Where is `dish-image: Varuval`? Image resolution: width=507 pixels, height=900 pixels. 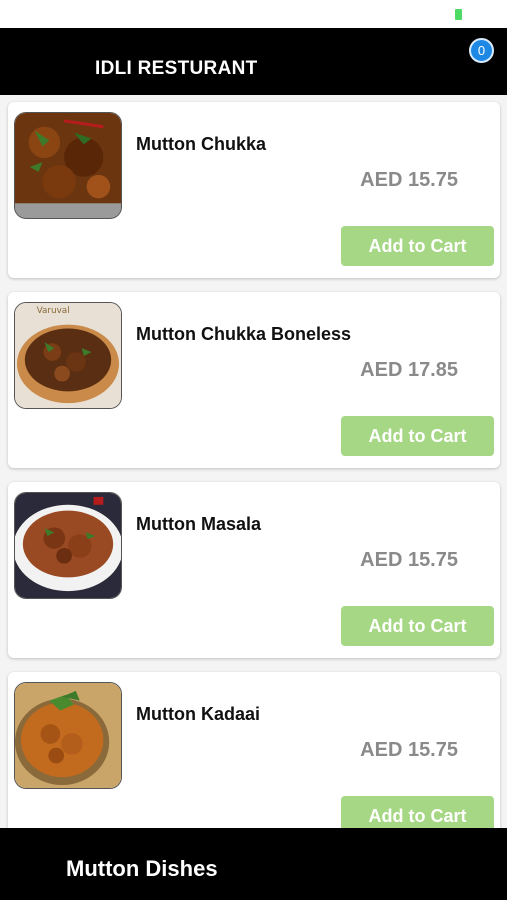
dish-image: Varuval is located at coordinates (68, 355).